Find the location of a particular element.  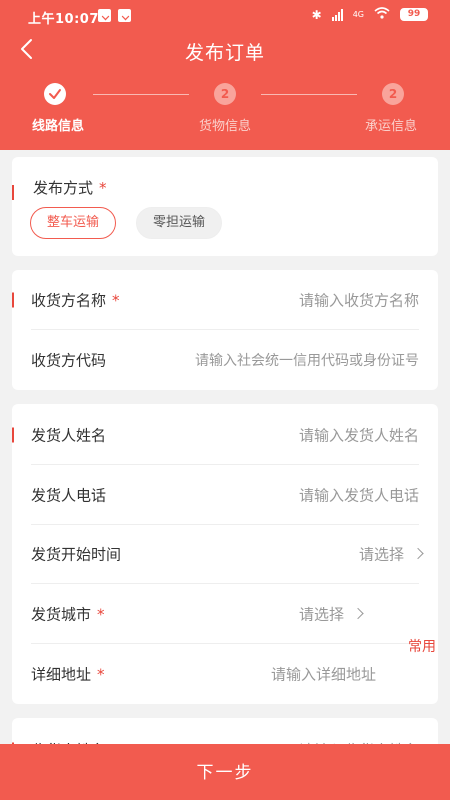

publish-method-card: 发布方式 * 整车运输 零担运输 is located at coordinates (225, 206).